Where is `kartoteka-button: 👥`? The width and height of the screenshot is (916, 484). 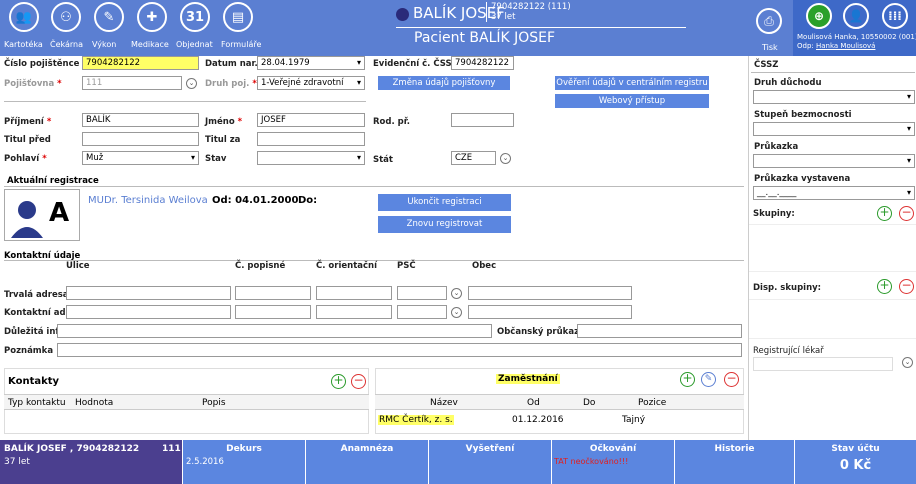 kartoteka-button: 👥 is located at coordinates (24, 17).